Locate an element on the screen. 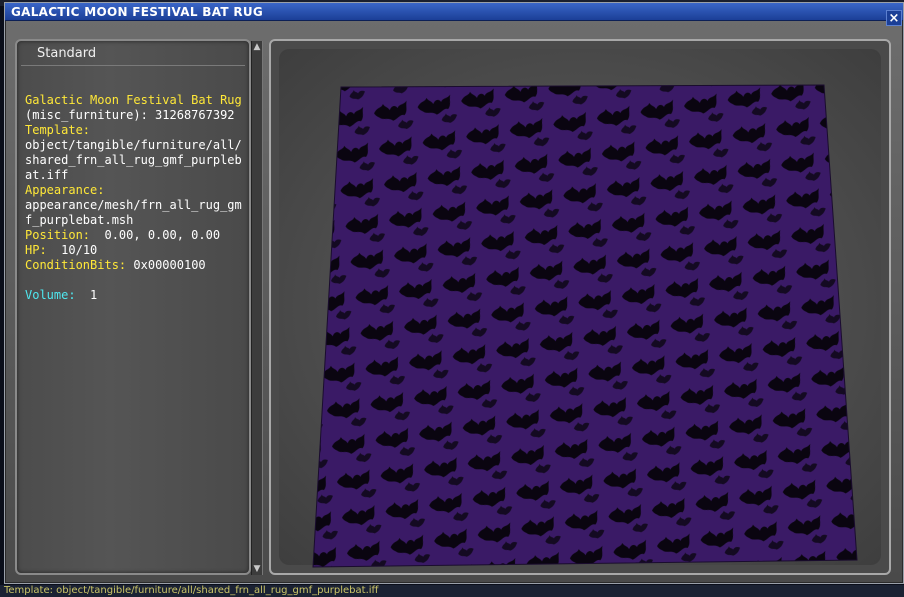  position-row: Position: 0.00, 0.00, 0.00 is located at coordinates (136, 235).